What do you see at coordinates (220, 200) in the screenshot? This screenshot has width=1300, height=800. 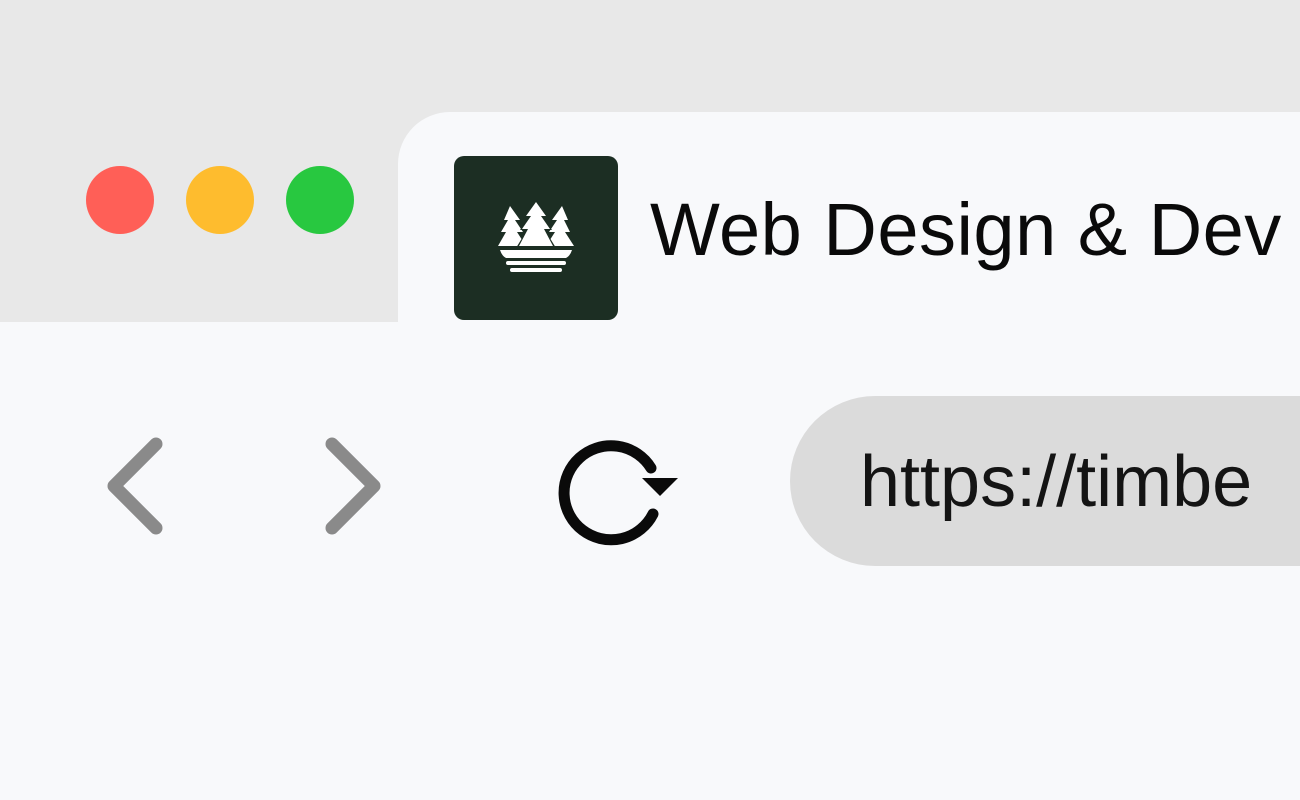 I see `minimize-window-button` at bounding box center [220, 200].